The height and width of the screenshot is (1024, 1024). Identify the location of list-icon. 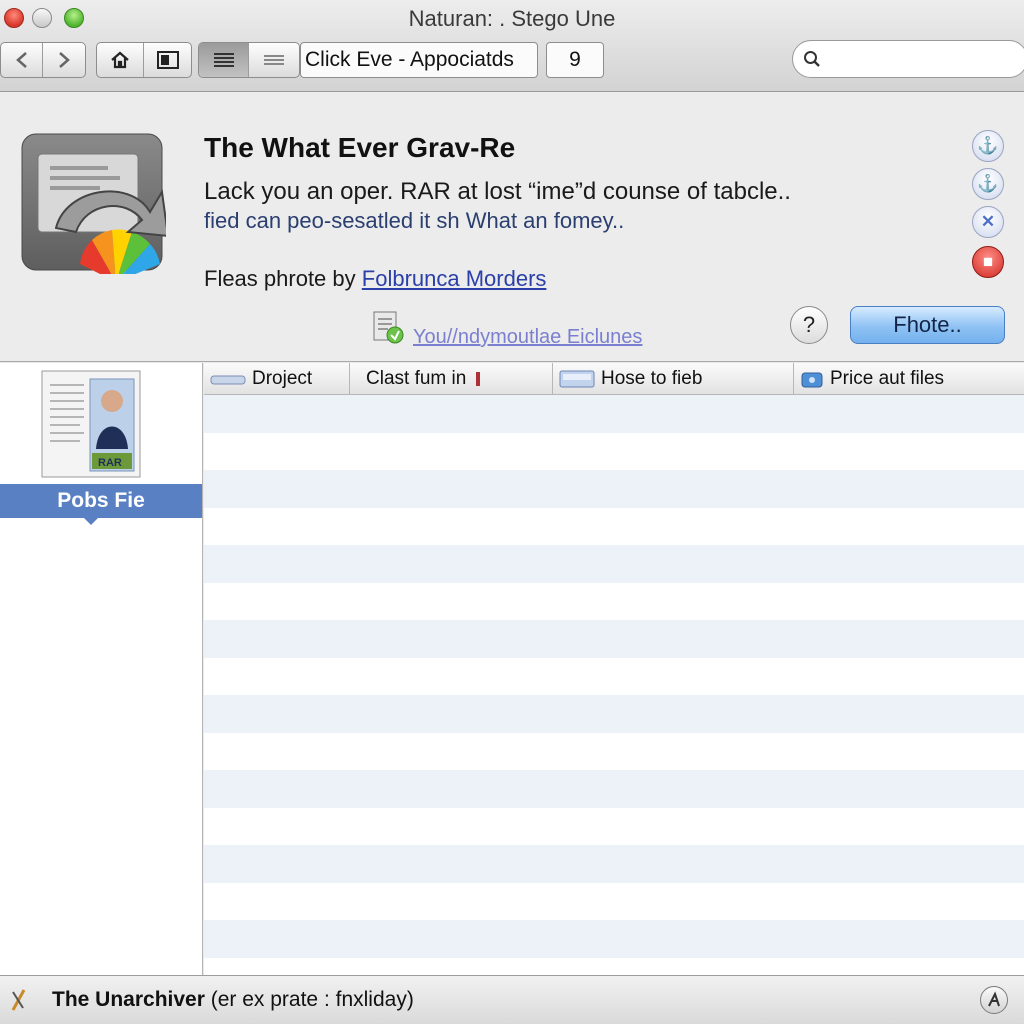
(223, 60).